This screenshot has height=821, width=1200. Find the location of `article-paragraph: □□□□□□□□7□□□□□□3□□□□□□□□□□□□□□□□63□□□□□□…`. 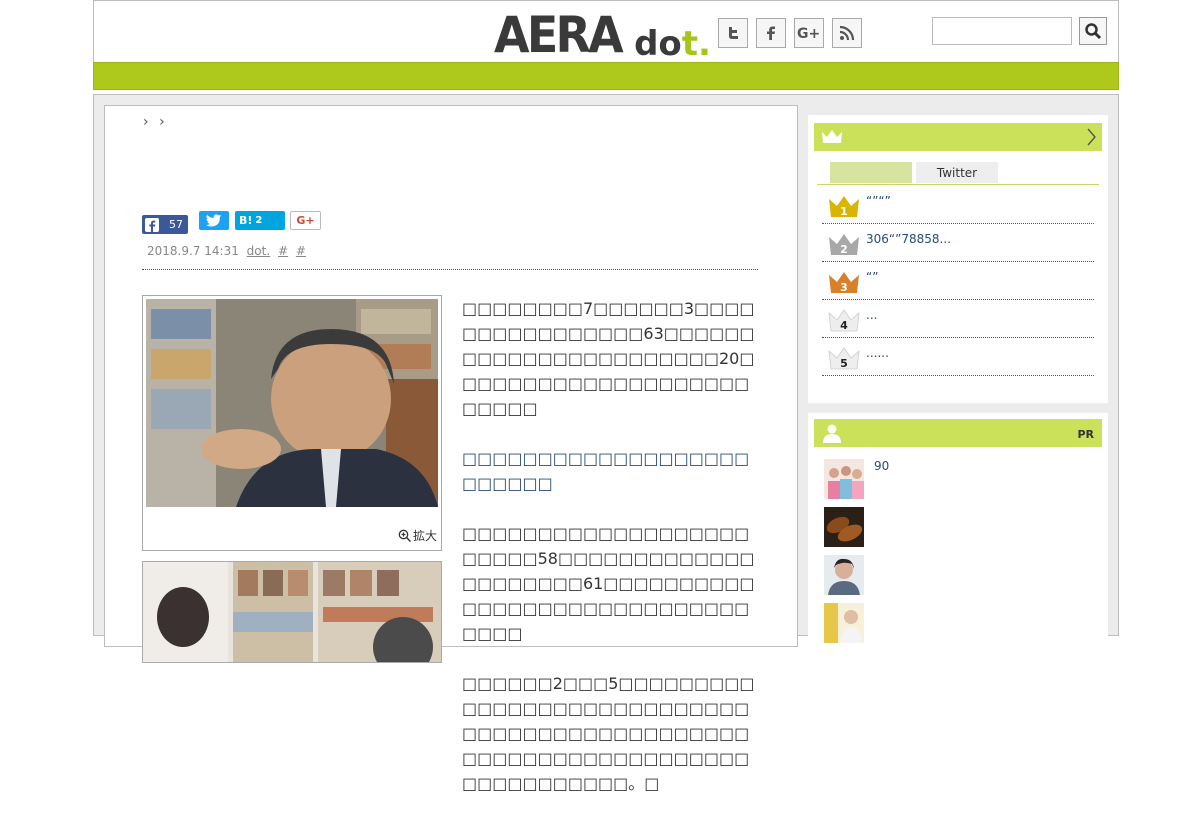

article-paragraph: □□□□□□□□7□□□□□□3□□□□□□□□□□□□□□□□63□□□□□□… is located at coordinates (608, 358).